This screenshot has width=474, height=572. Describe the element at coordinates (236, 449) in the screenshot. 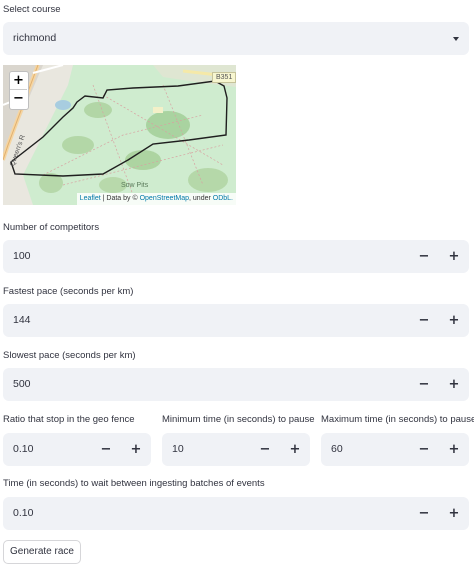

I see `min-pause-input: 10 − +` at that location.